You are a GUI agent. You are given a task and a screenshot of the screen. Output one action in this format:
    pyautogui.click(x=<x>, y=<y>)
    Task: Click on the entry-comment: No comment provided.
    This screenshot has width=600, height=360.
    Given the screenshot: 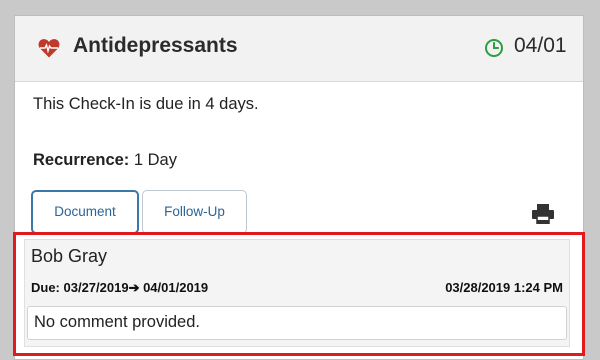 What is the action you would take?
    pyautogui.click(x=297, y=323)
    